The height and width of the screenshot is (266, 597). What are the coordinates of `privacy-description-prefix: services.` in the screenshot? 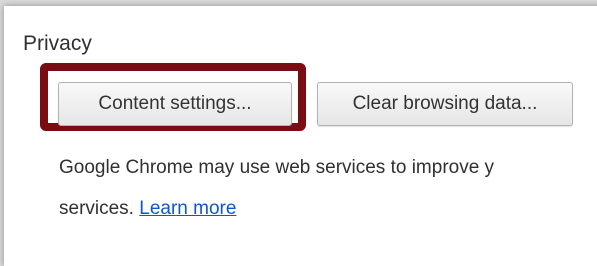 It's located at (96, 208).